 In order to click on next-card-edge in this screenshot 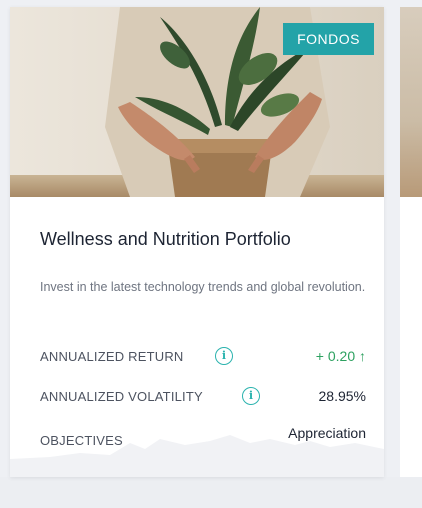, I will do `click(411, 242)`.